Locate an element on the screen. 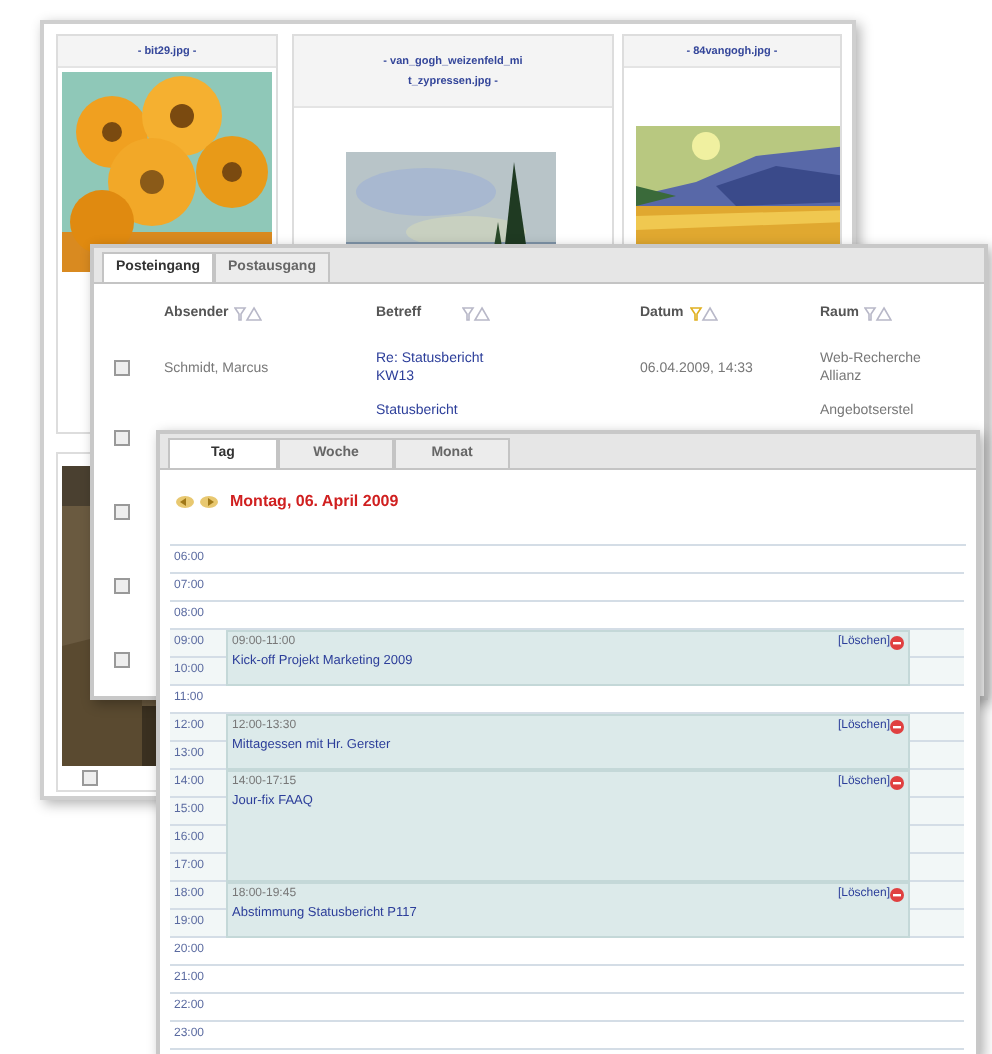 The width and height of the screenshot is (992, 1054). date-heading: Montag, 06. April 2009 is located at coordinates (314, 501).